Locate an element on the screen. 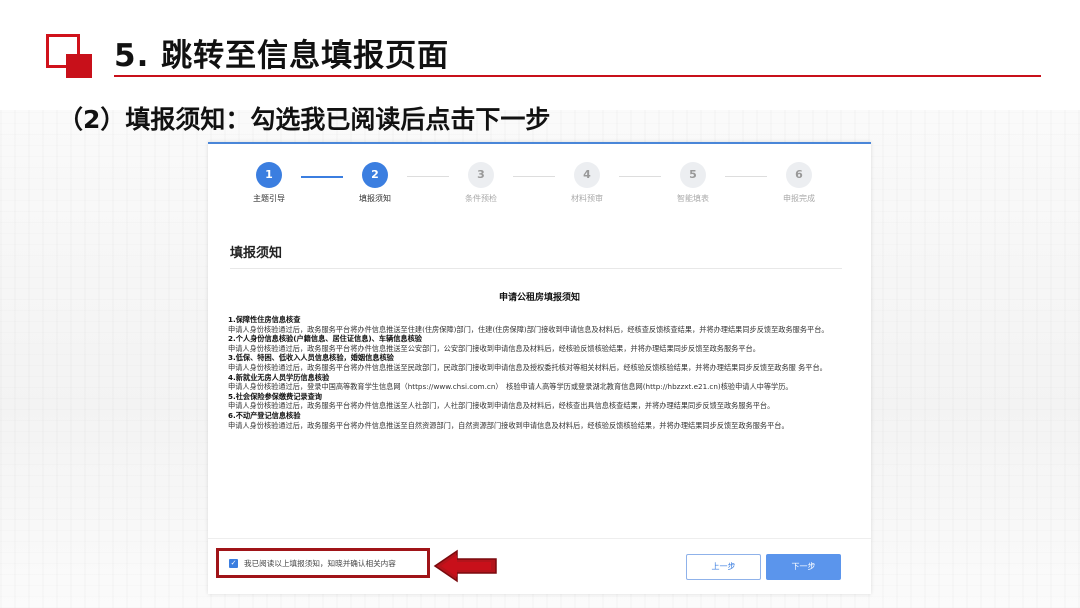 Image resolution: width=1080 pixels, height=608 pixels. notice-heading: 填报须知 is located at coordinates (256, 253).